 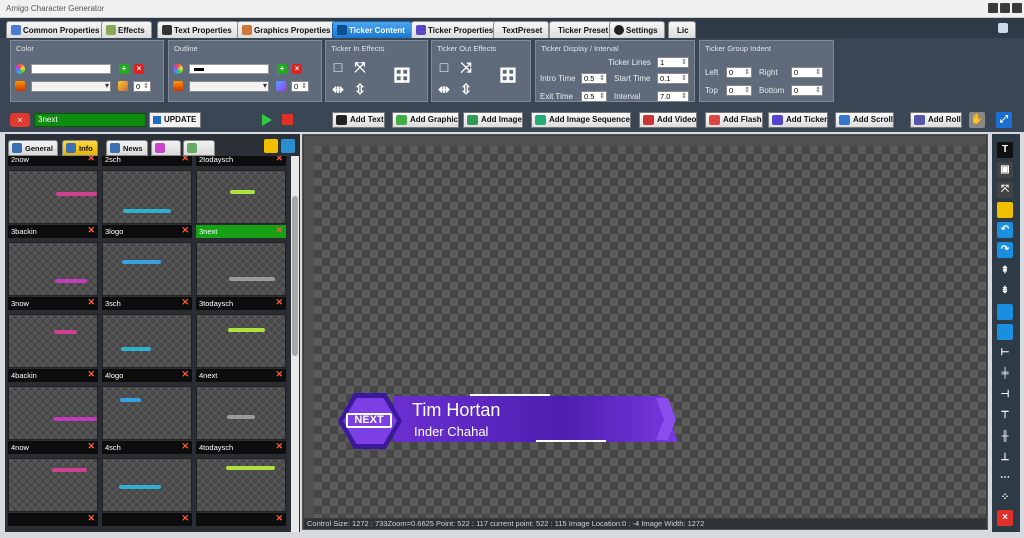 I want to click on fullscreen-icon: ⤢, so click(x=1004, y=120).